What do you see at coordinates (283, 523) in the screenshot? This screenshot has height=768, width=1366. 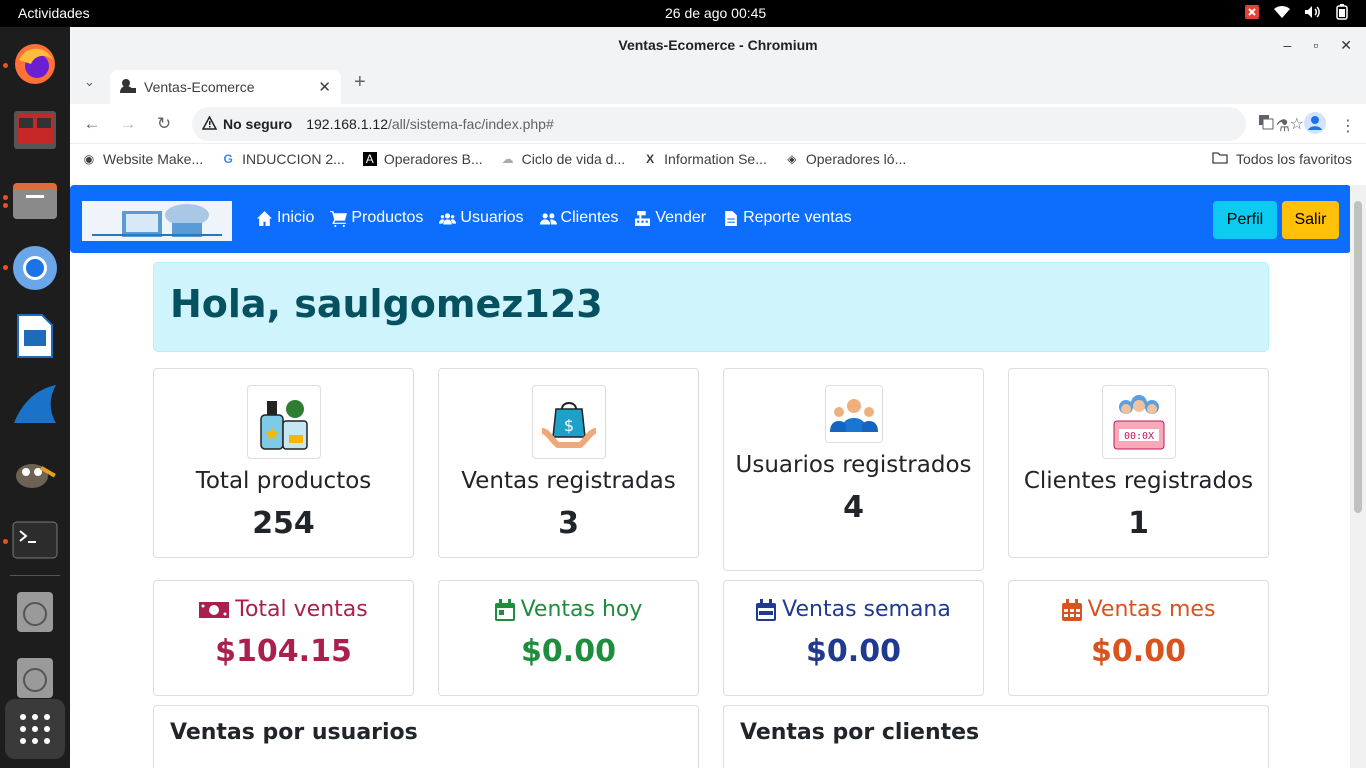 I see `stat-value: 254` at bounding box center [283, 523].